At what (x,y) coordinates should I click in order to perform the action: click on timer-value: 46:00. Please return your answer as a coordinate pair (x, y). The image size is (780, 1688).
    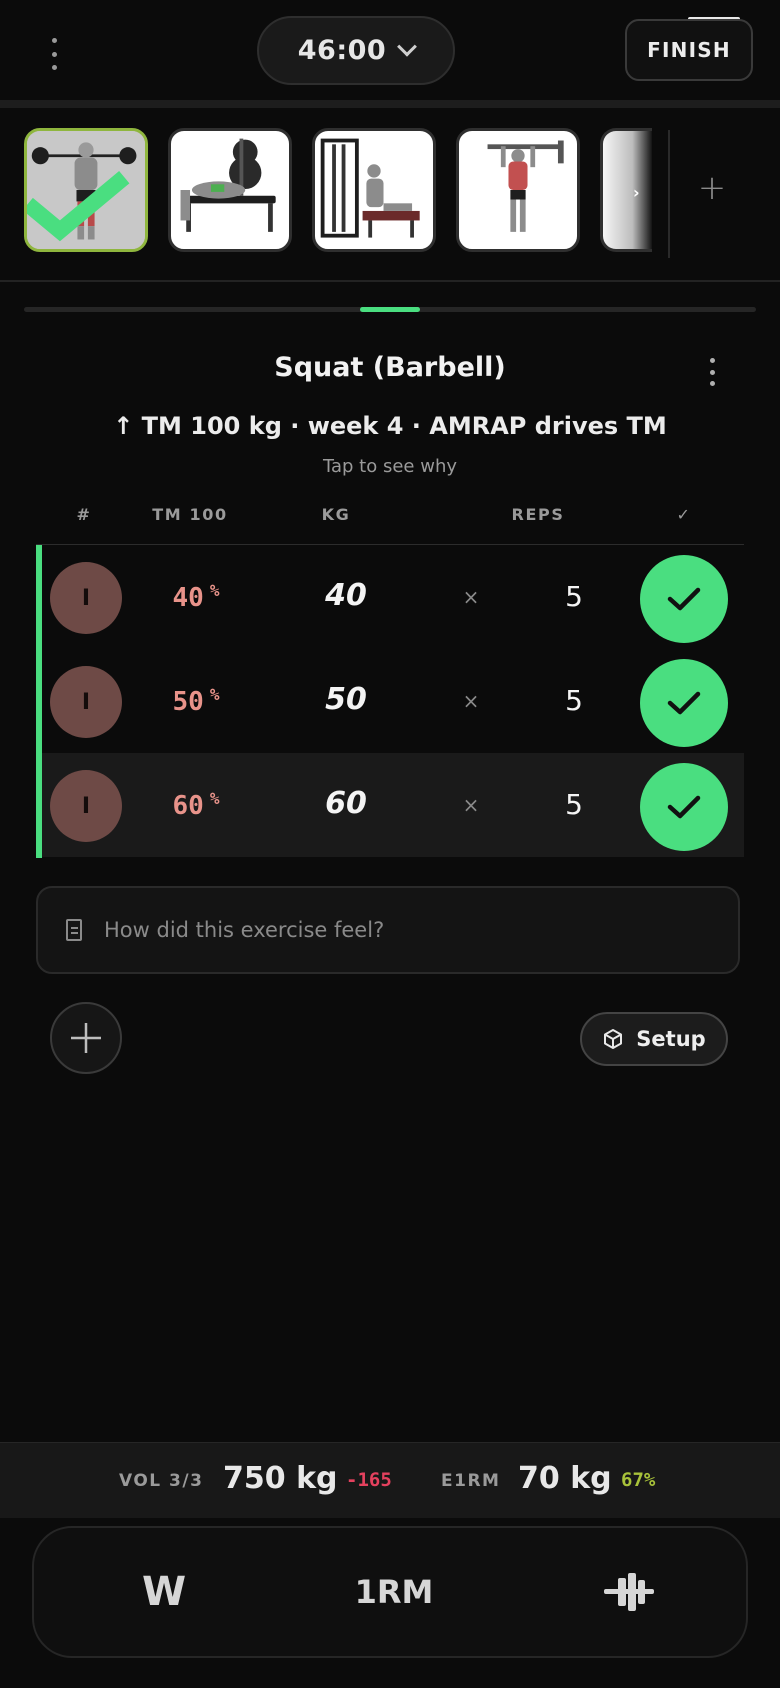
    Looking at the image, I should click on (342, 50).